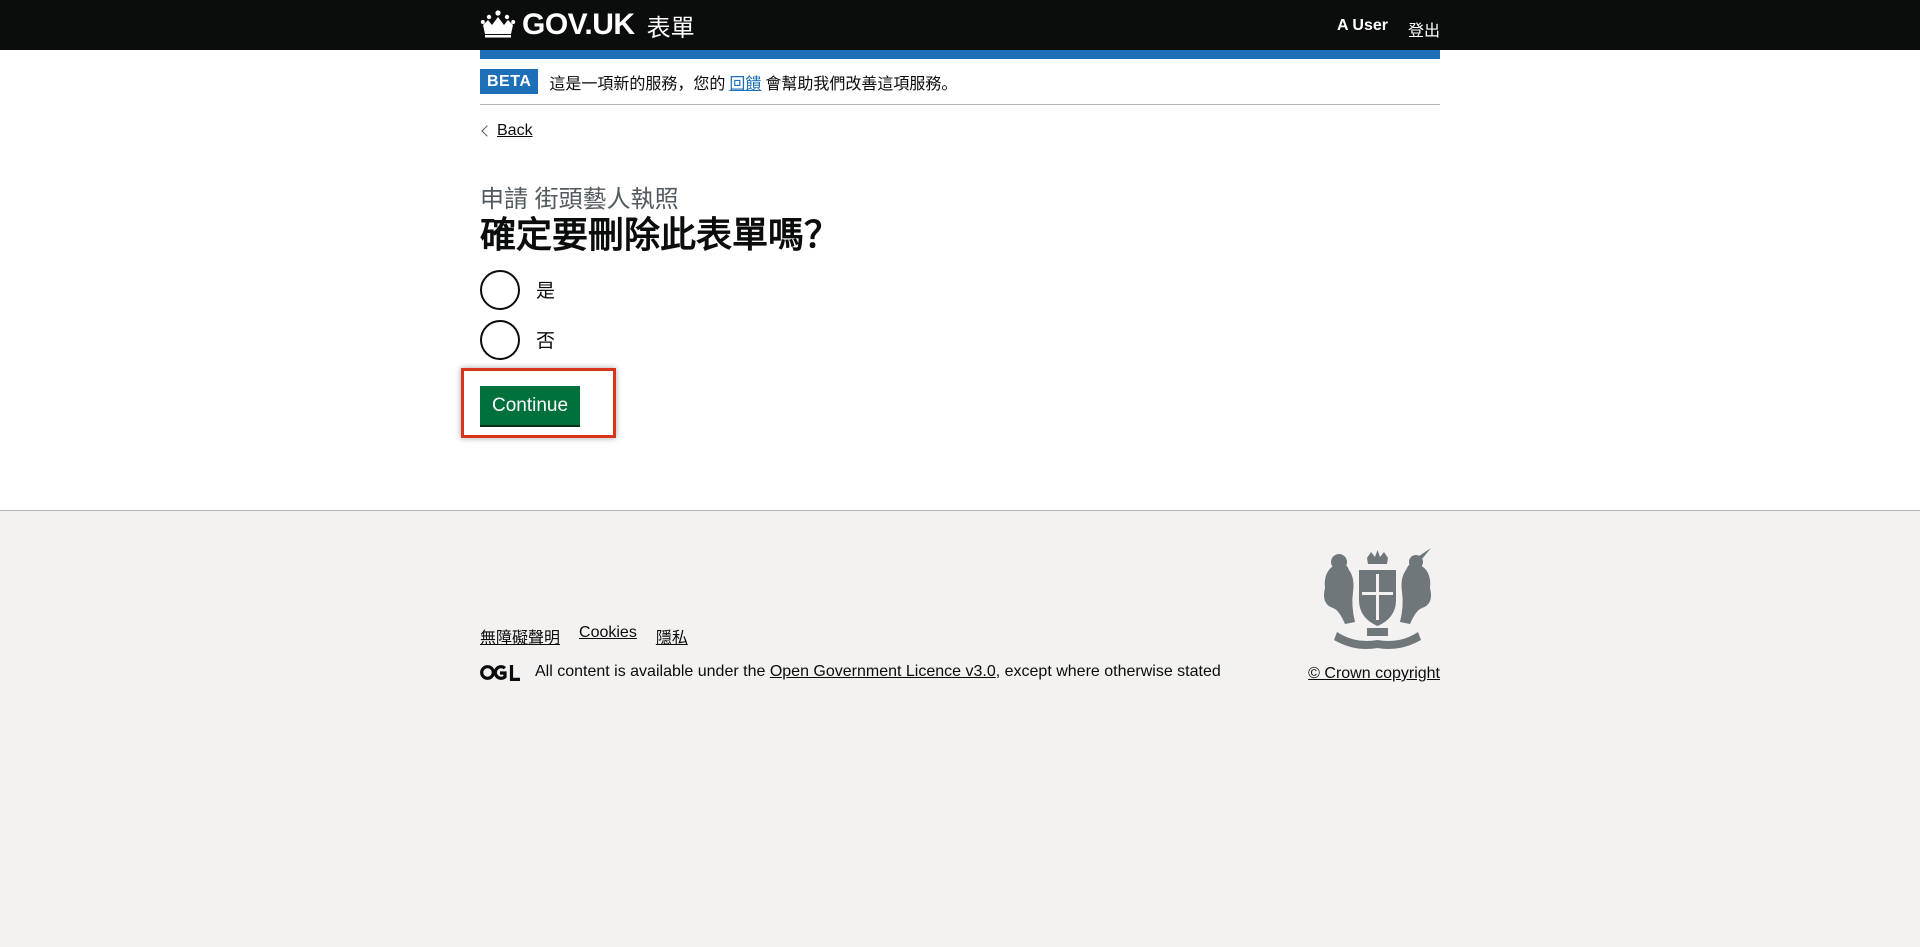  What do you see at coordinates (1108, 671) in the screenshot?
I see `licence-text-after: , except where otherwise stated` at bounding box center [1108, 671].